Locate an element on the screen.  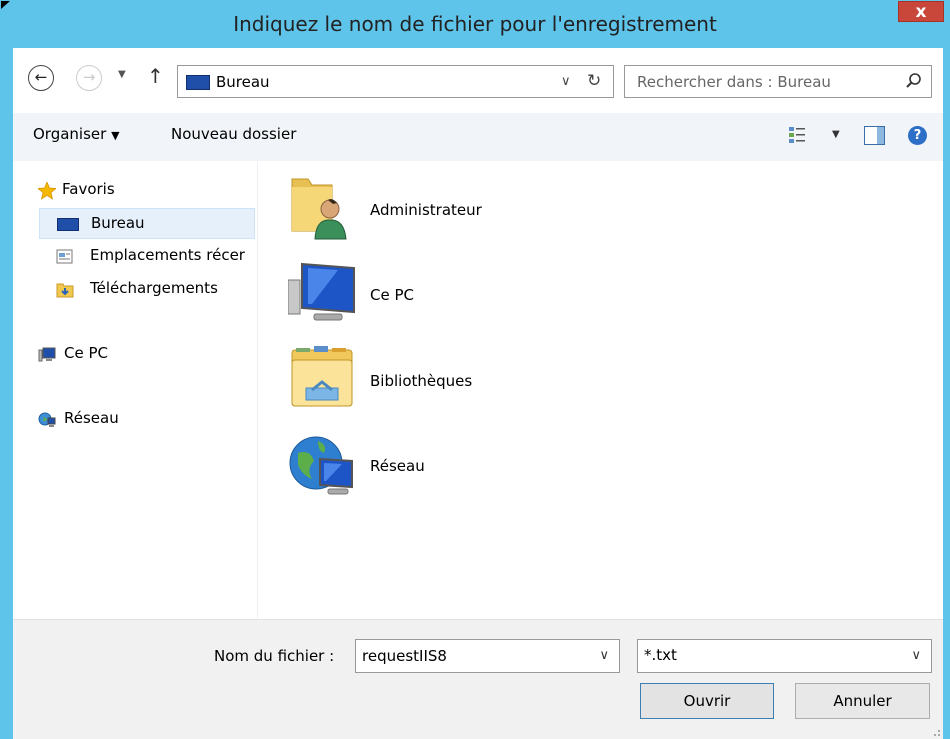
forward-button: → is located at coordinates (89, 78).